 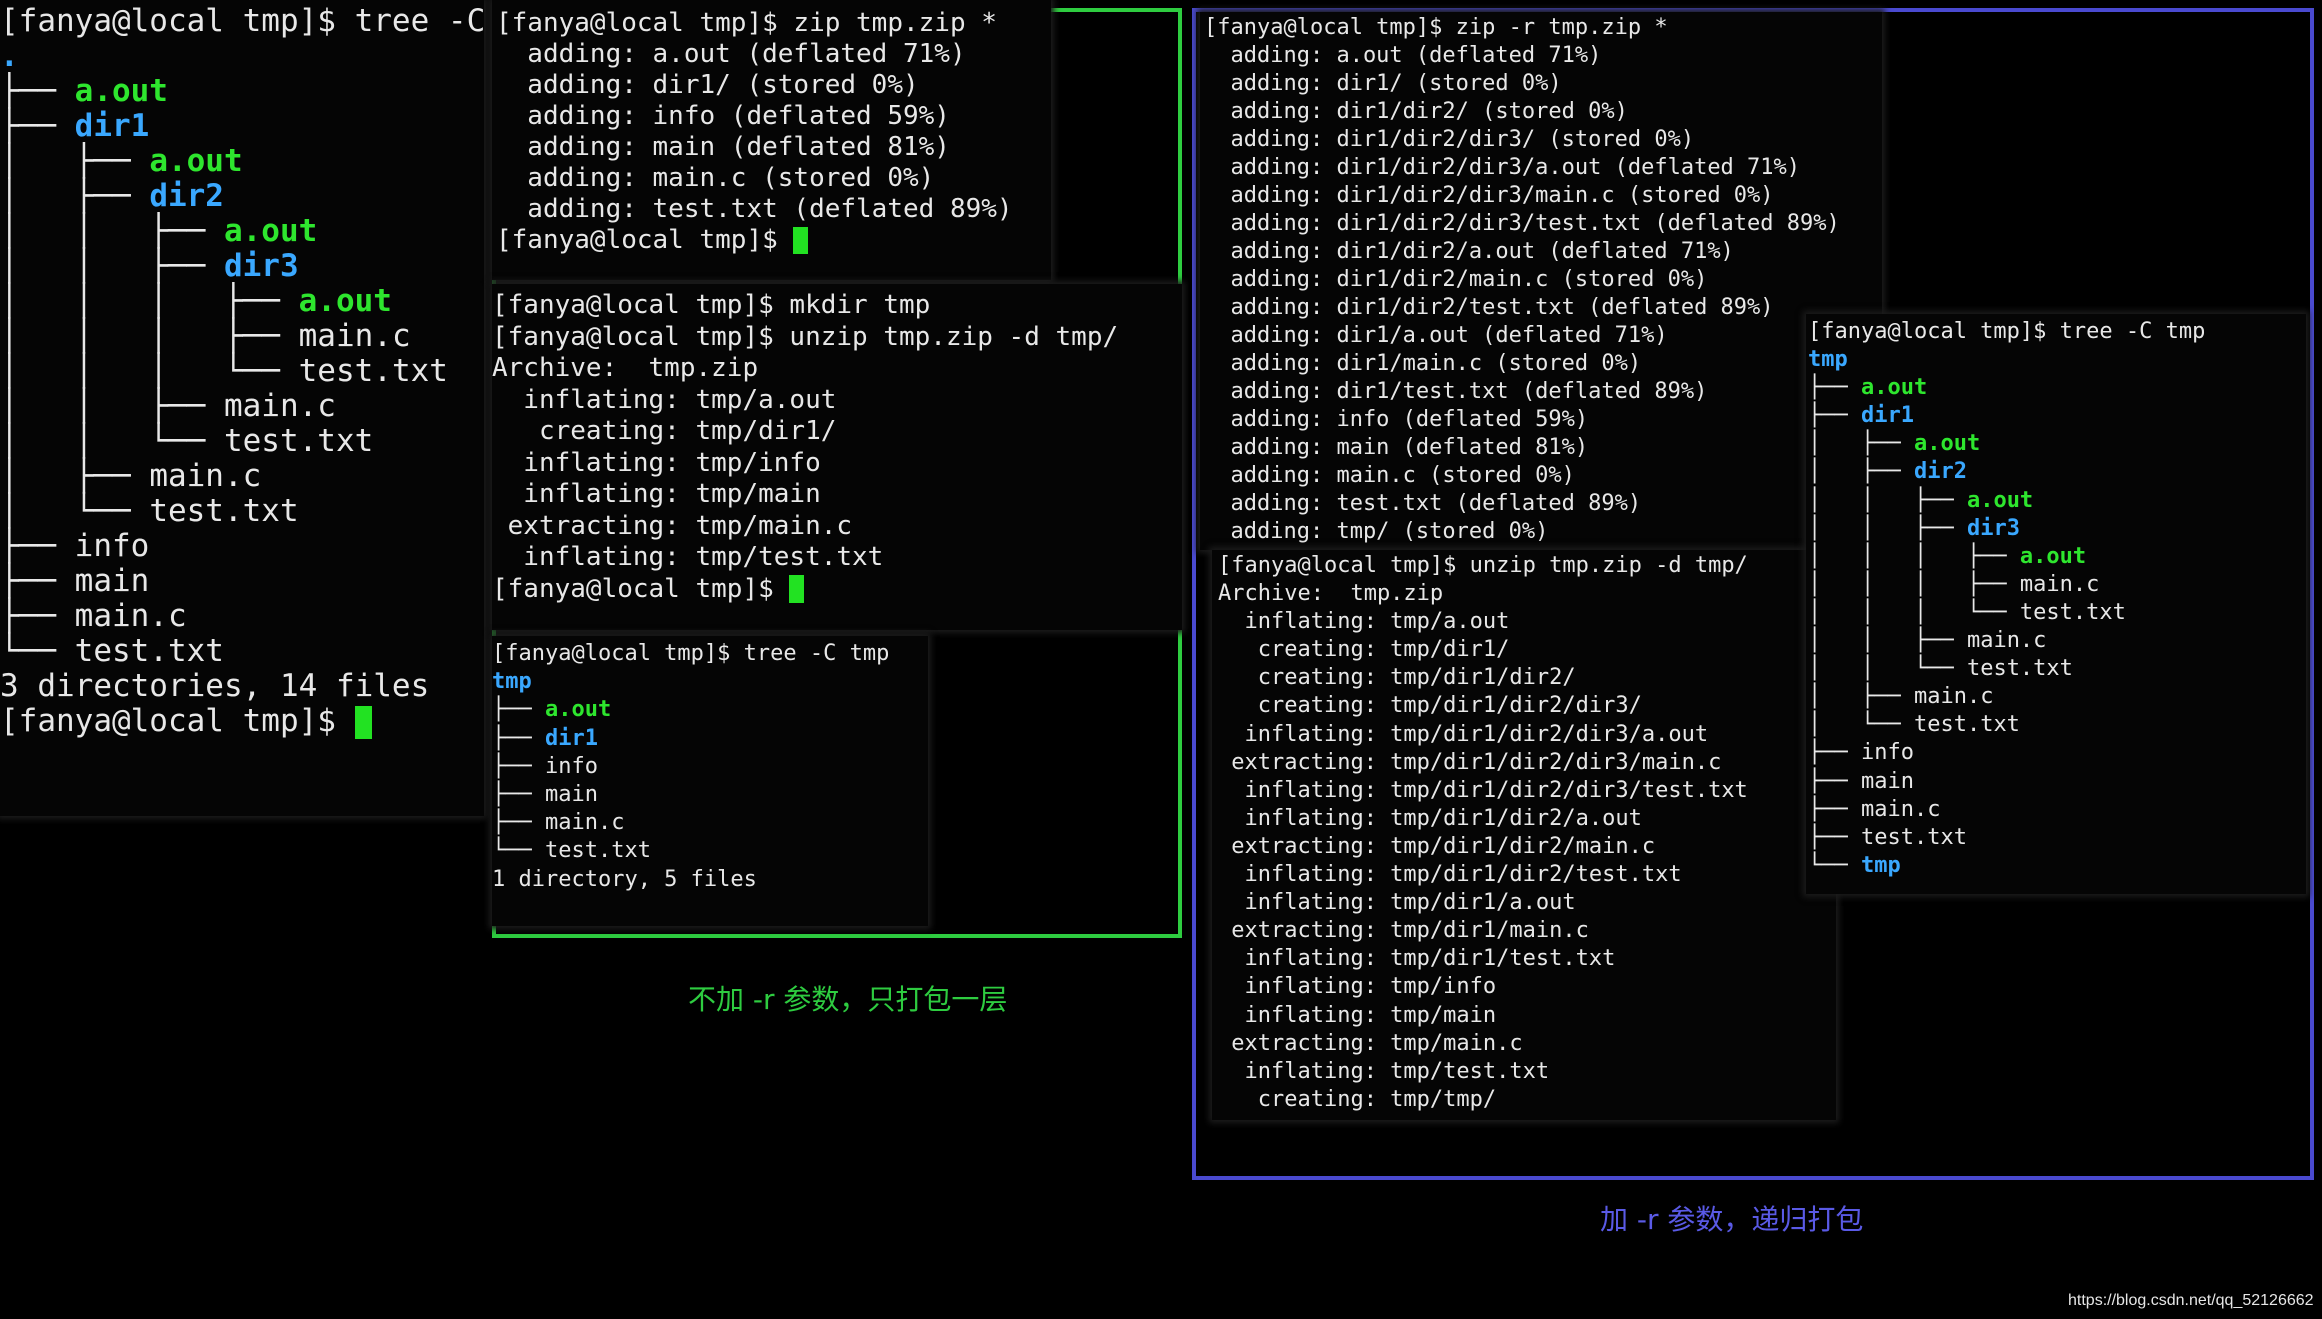 I want to click on terminal-text: inflating: tmp/dir1/dir2/dir3/test.txt, so click(x=1483, y=790).